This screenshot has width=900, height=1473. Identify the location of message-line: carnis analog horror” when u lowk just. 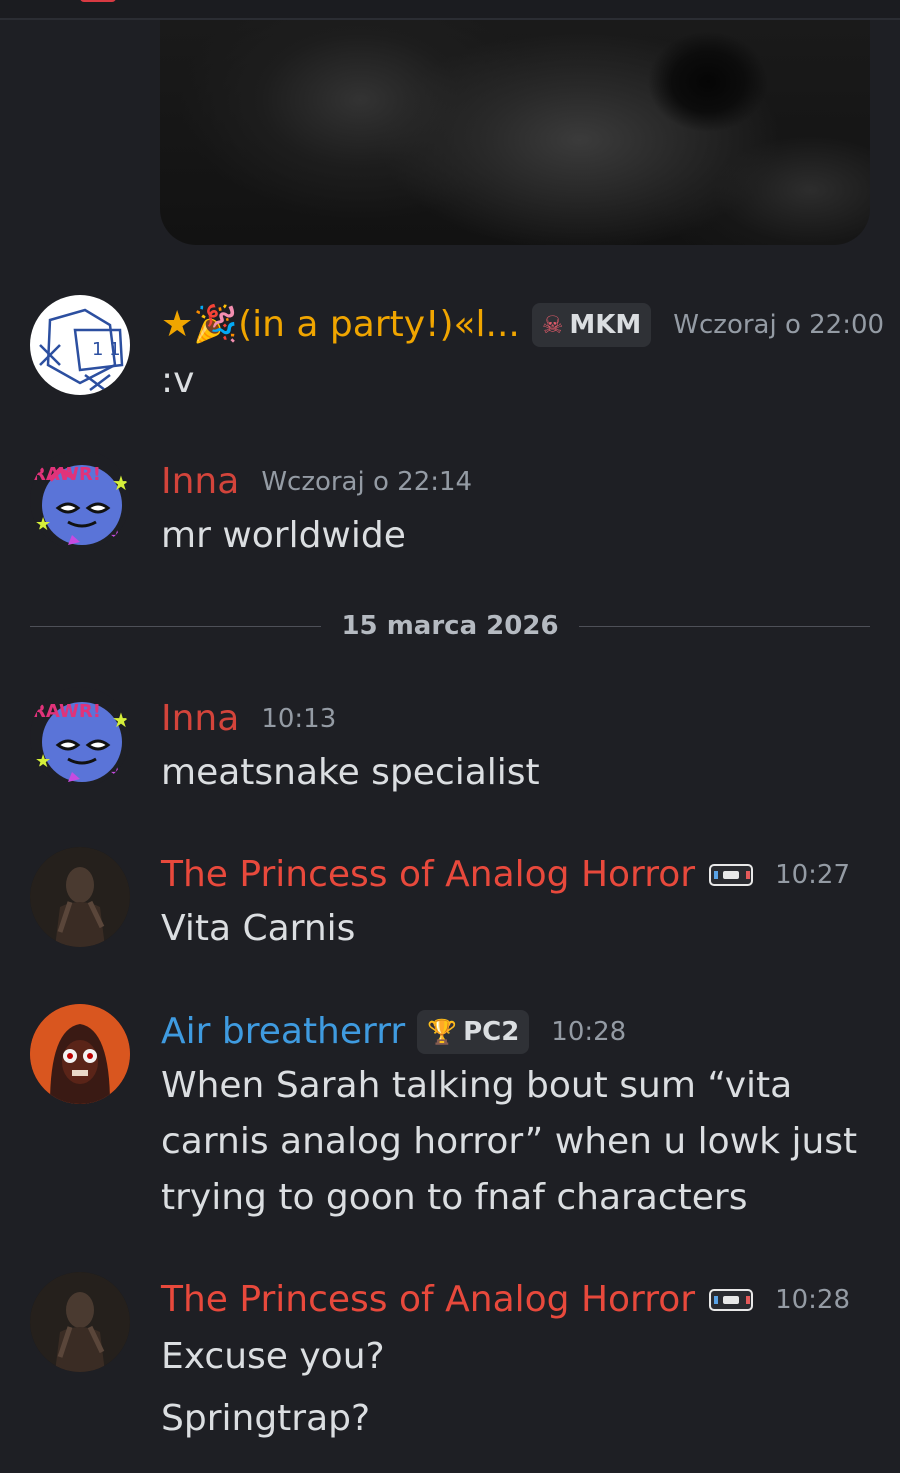
(509, 1141).